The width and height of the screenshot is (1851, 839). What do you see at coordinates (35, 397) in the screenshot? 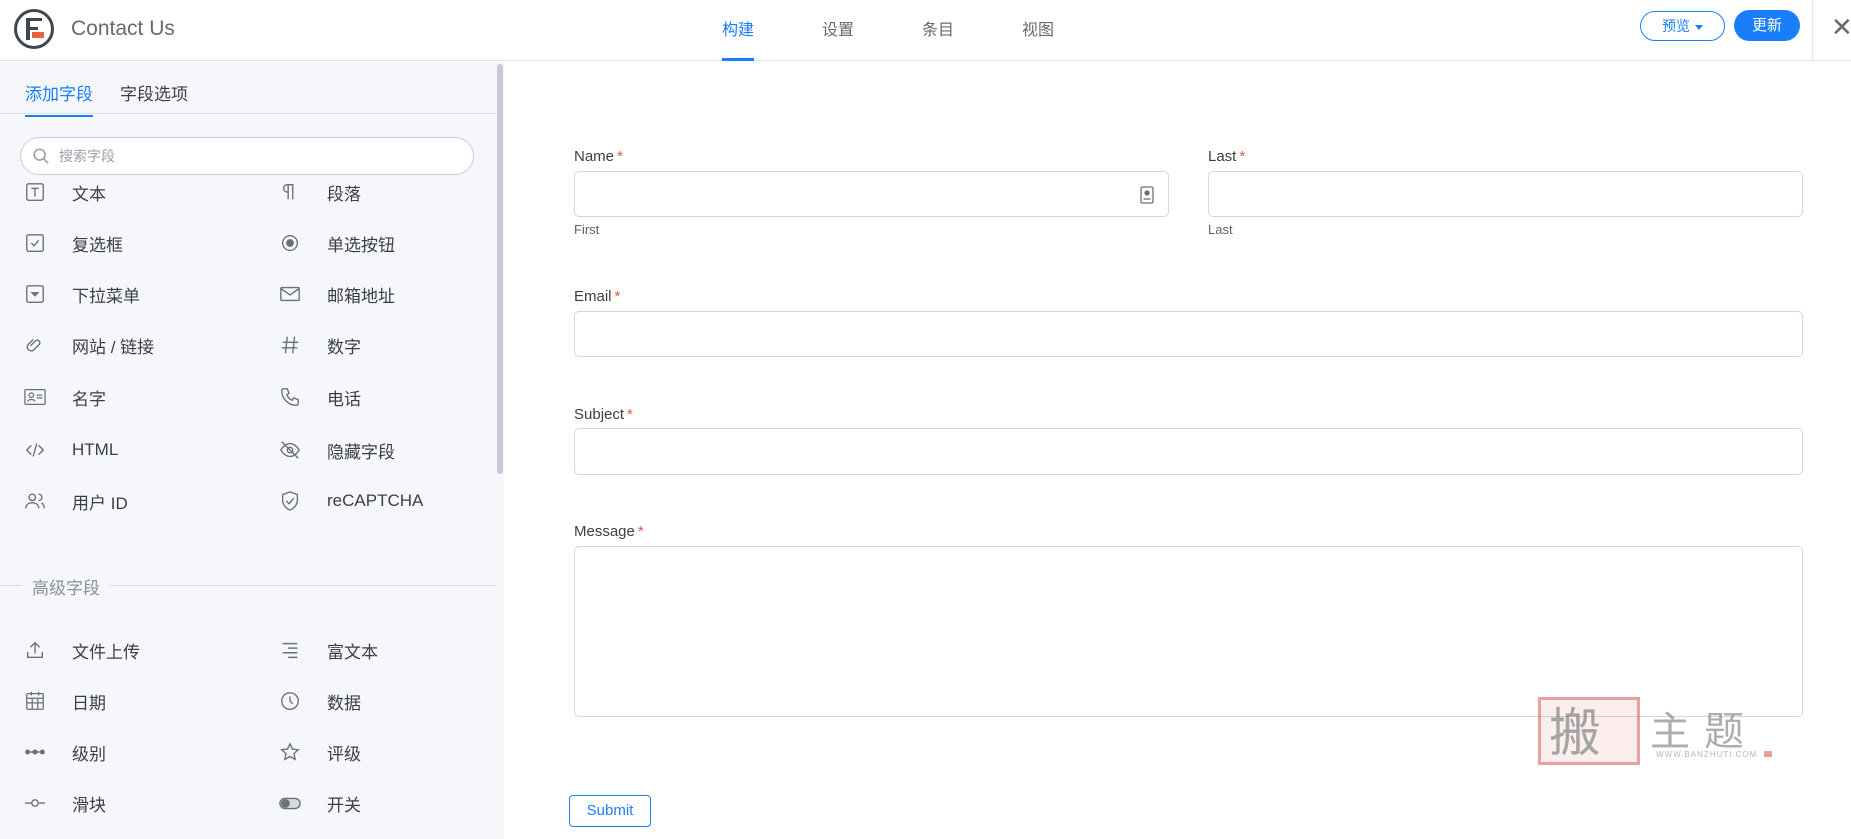
I see `id-card-icon` at bounding box center [35, 397].